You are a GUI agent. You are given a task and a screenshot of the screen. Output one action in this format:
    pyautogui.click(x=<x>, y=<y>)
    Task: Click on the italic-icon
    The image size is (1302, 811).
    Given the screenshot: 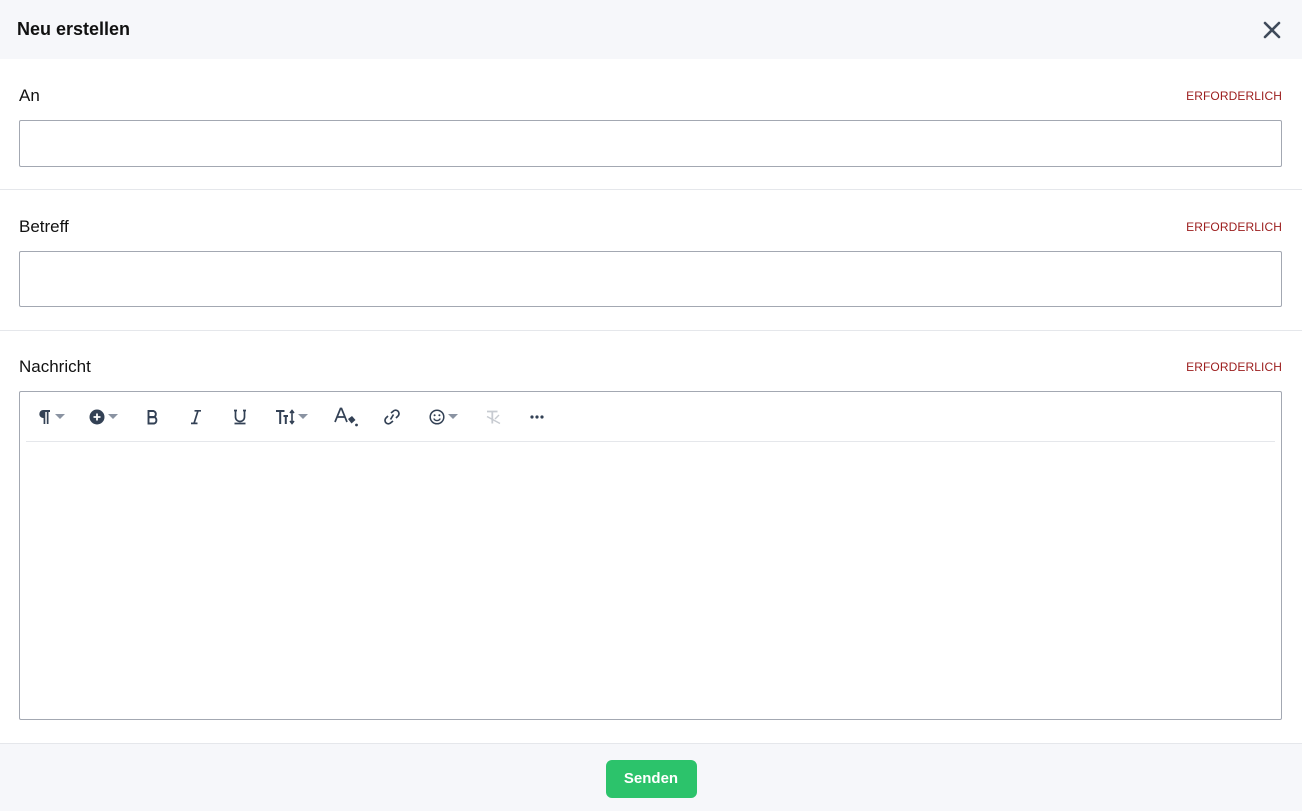 What is the action you would take?
    pyautogui.click(x=196, y=416)
    